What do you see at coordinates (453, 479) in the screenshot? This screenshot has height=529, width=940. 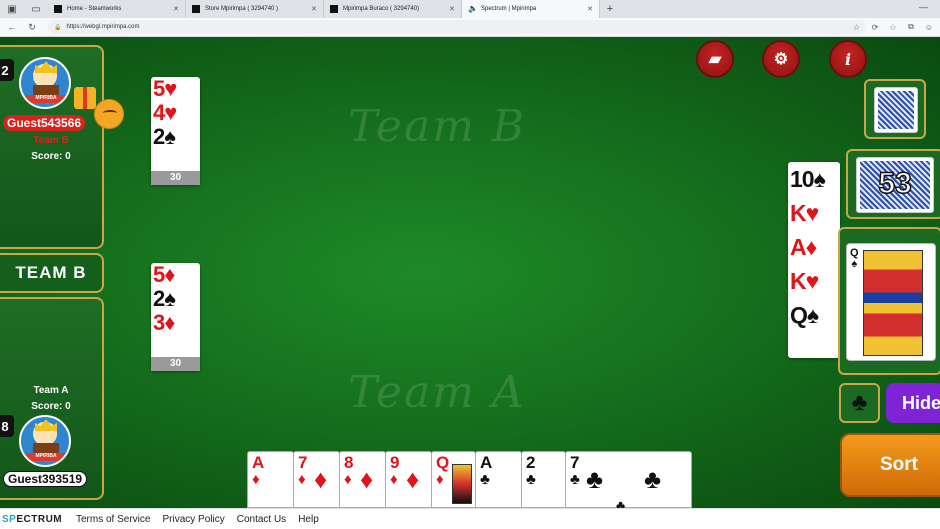 I see `hand-card: Q ♦` at bounding box center [453, 479].